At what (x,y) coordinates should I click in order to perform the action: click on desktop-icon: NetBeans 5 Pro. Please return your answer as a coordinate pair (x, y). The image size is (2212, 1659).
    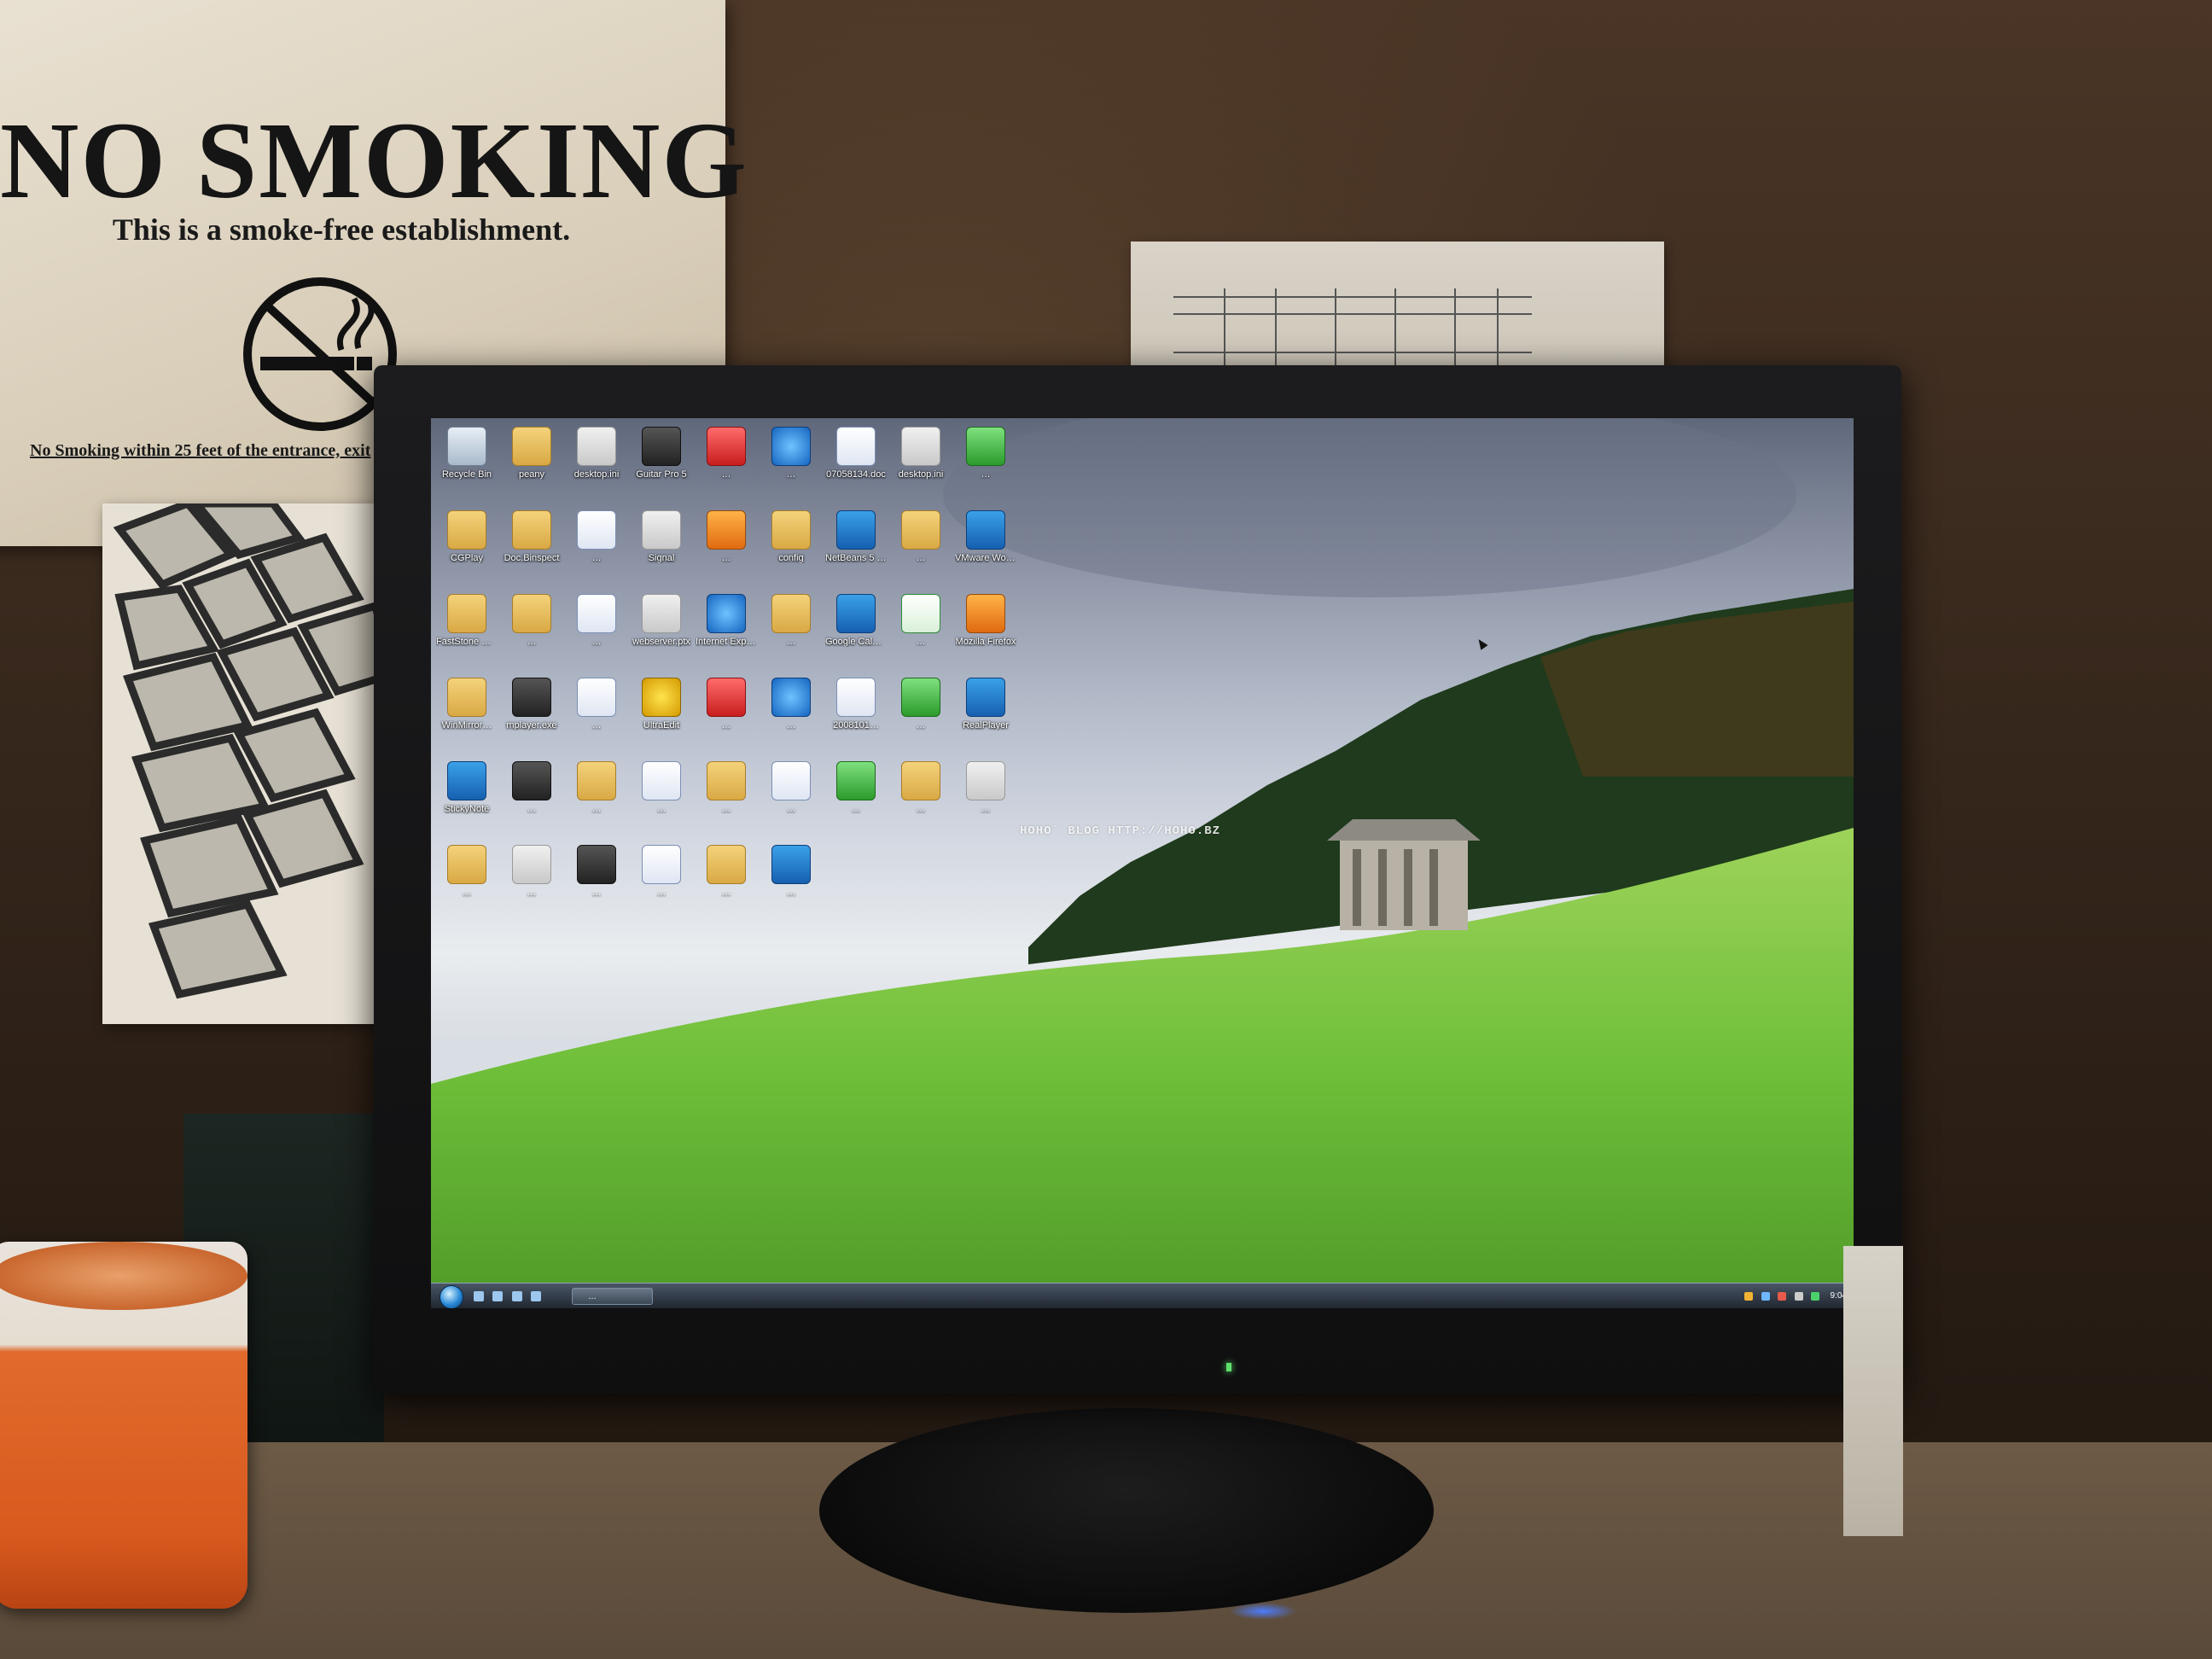
    Looking at the image, I should click on (856, 548).